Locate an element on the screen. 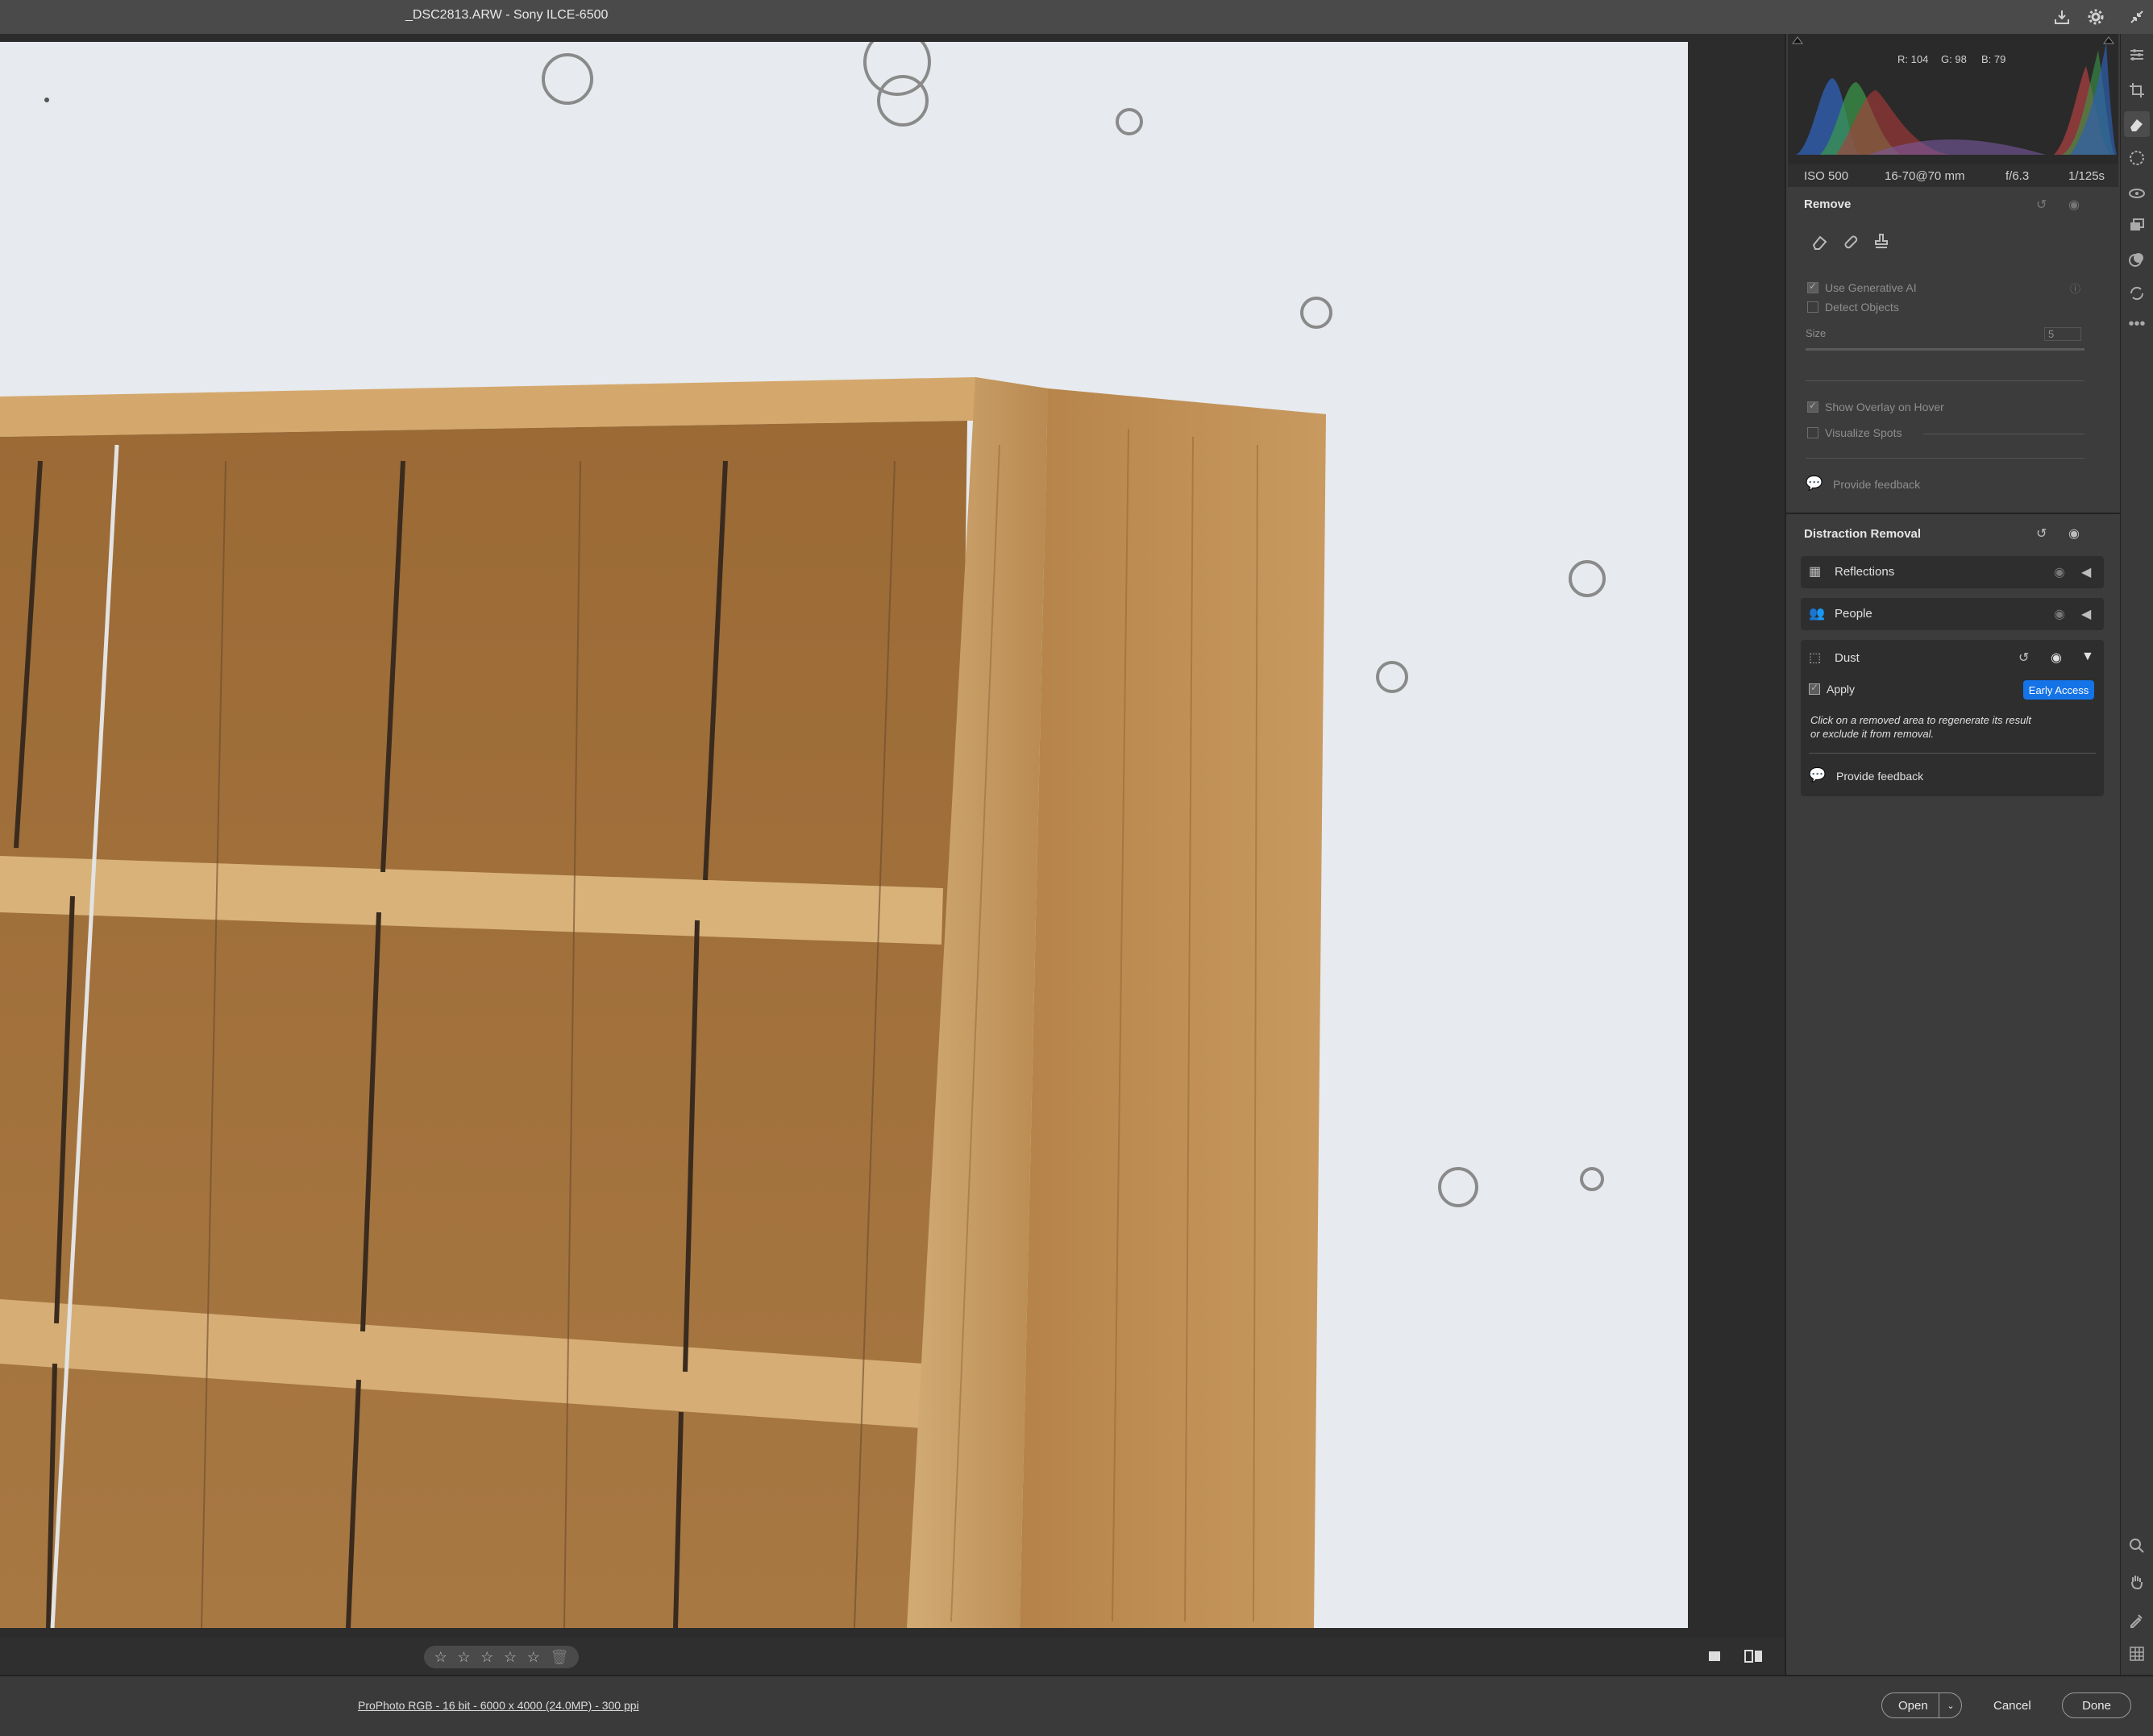 This screenshot has height=1736, width=2153. before-after-icon is located at coordinates (1754, 1656).